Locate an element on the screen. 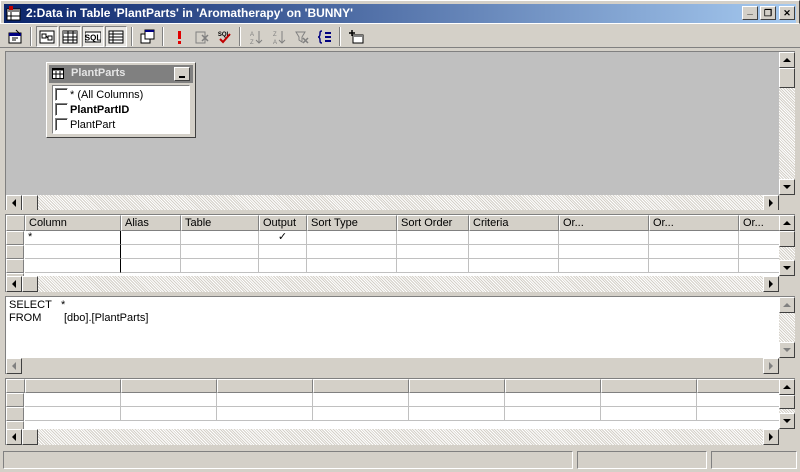  run-button is located at coordinates (179, 36).